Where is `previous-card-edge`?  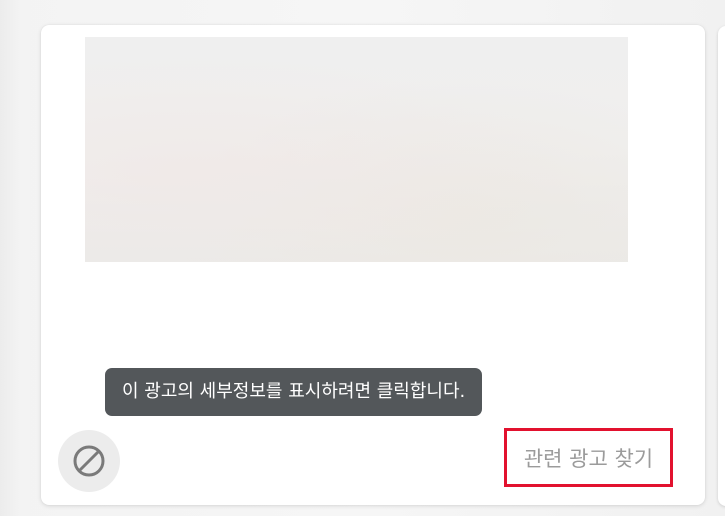
previous-card-edge is located at coordinates (10, 258).